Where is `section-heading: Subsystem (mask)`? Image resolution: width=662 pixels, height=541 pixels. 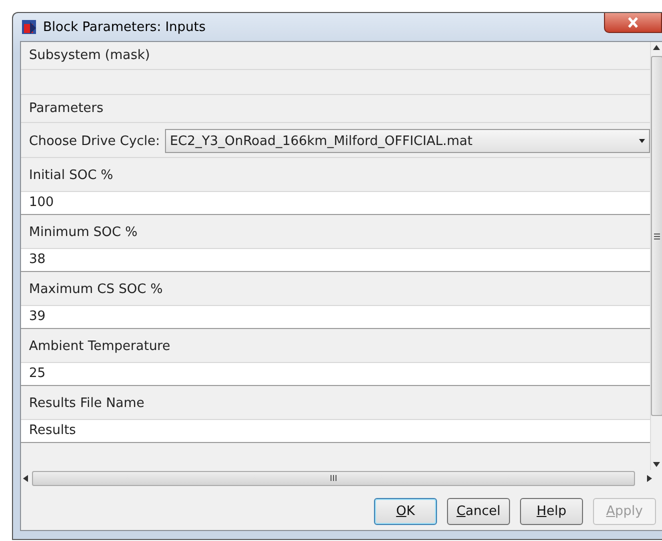
section-heading: Subsystem (mask) is located at coordinates (335, 56).